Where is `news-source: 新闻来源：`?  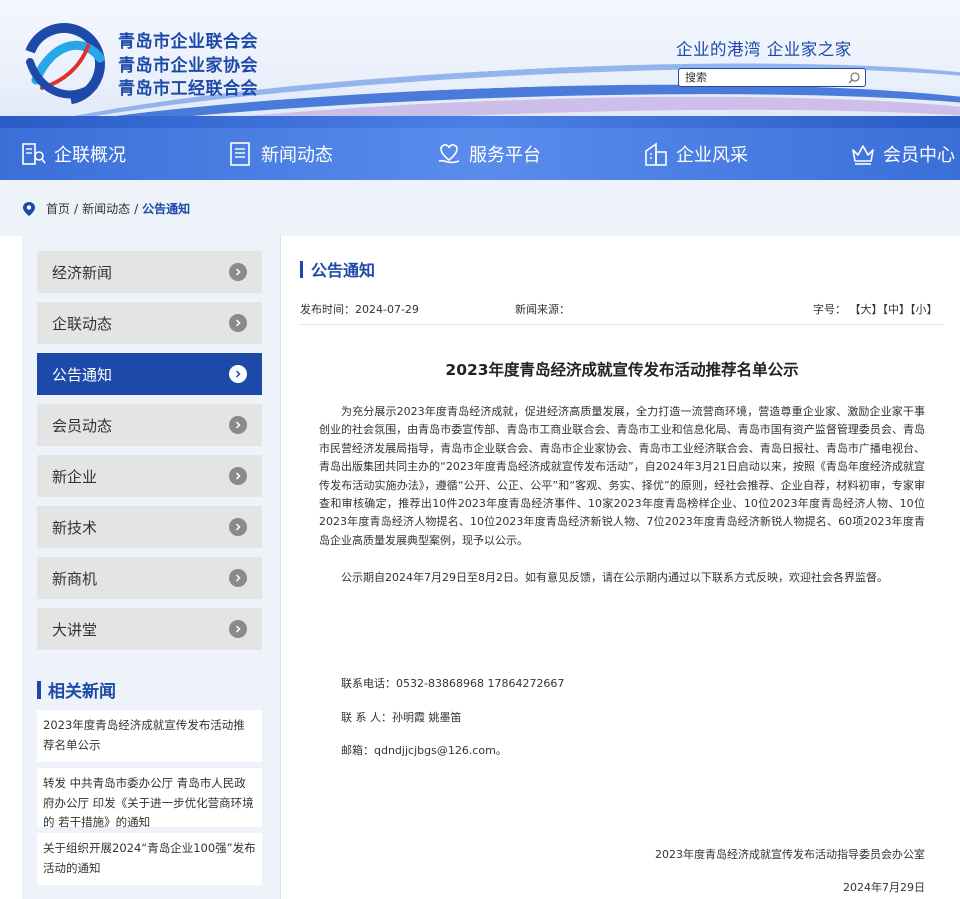 news-source: 新闻来源： is located at coordinates (542, 309).